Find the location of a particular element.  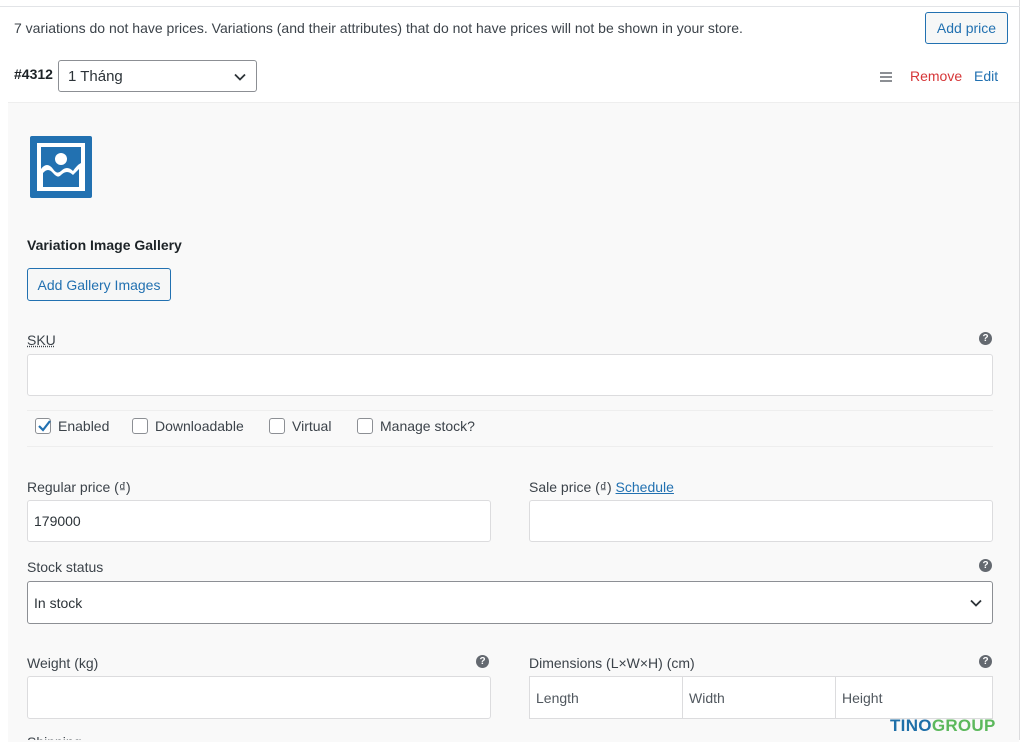

stock-status-select: In stock is located at coordinates (510, 602).